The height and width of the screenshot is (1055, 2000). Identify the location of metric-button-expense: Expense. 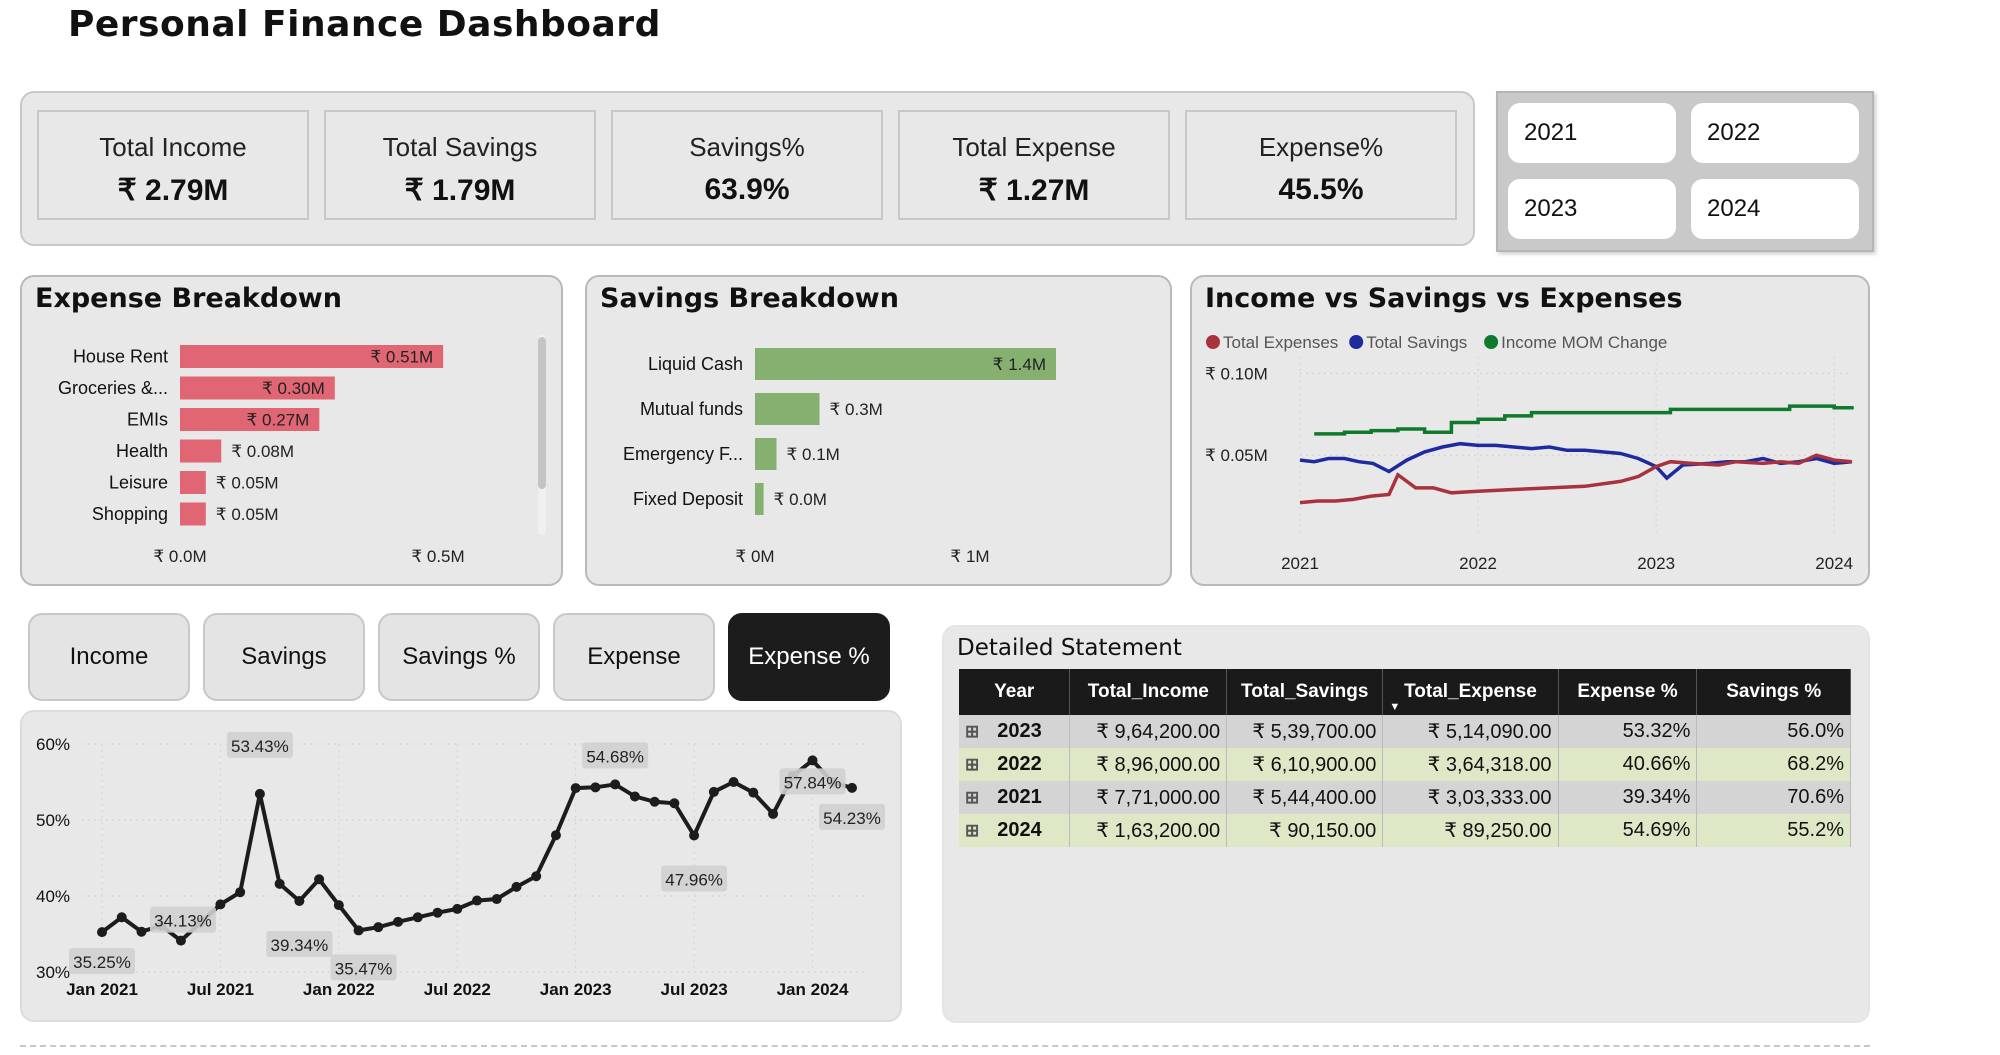
(634, 657).